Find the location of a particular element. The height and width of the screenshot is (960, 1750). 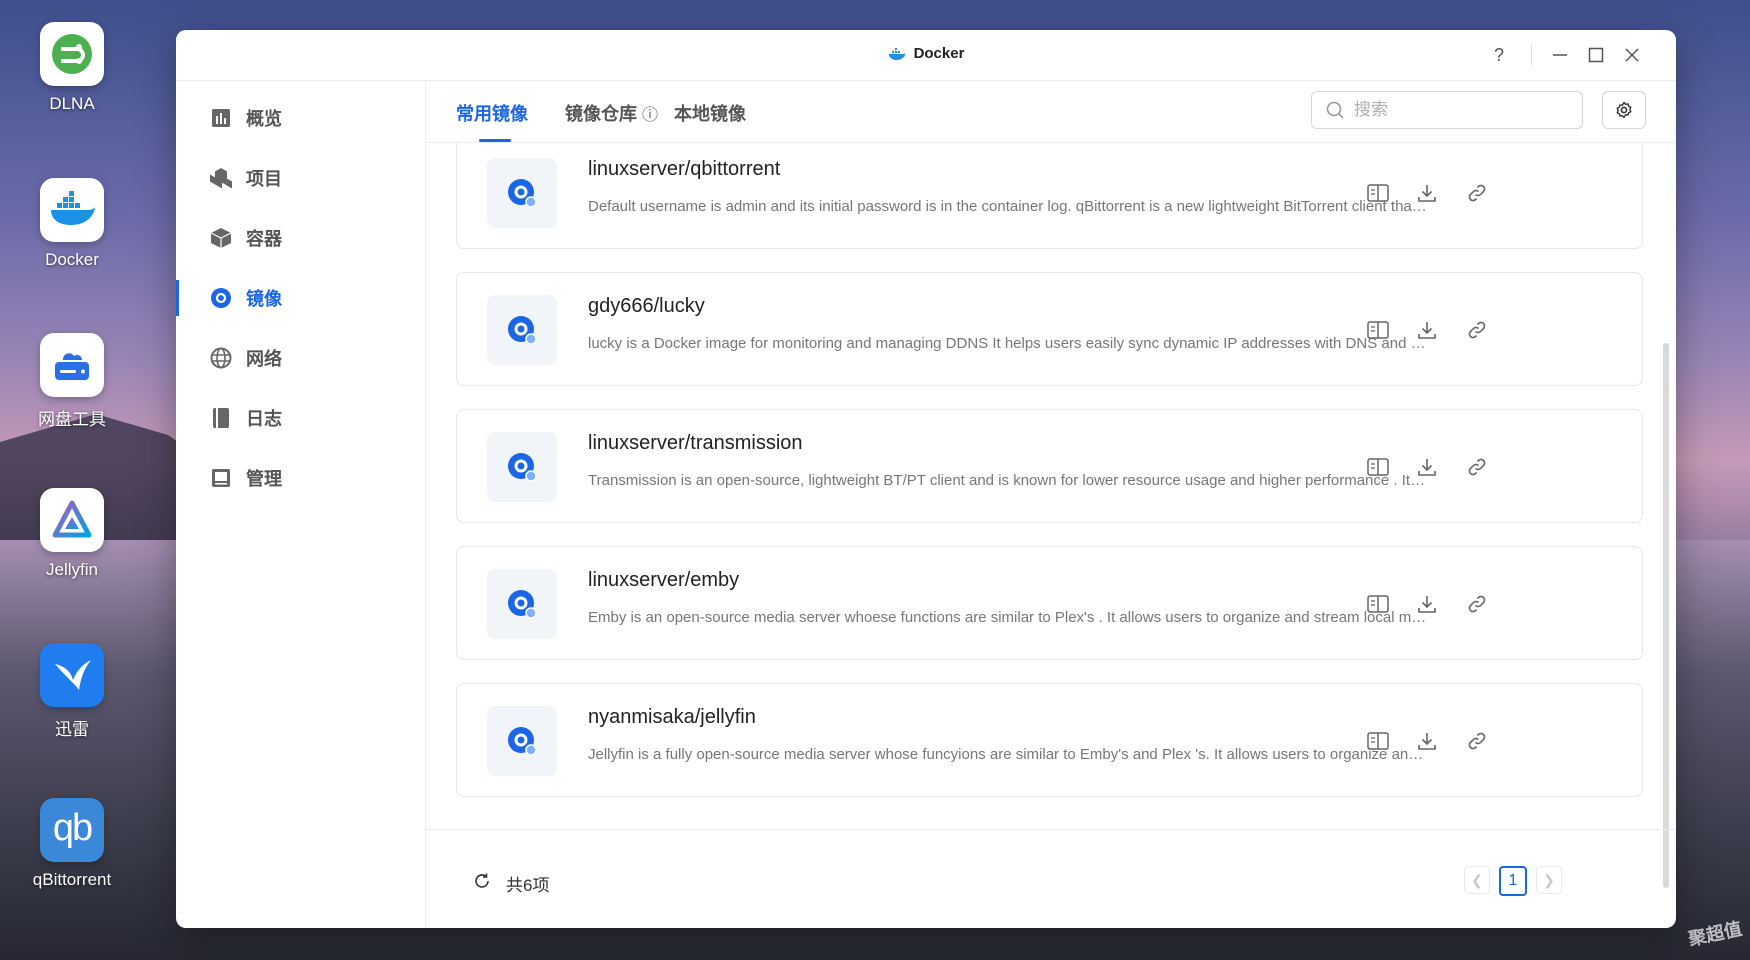

sidebar-item-manage: 管理 is located at coordinates (300, 478).